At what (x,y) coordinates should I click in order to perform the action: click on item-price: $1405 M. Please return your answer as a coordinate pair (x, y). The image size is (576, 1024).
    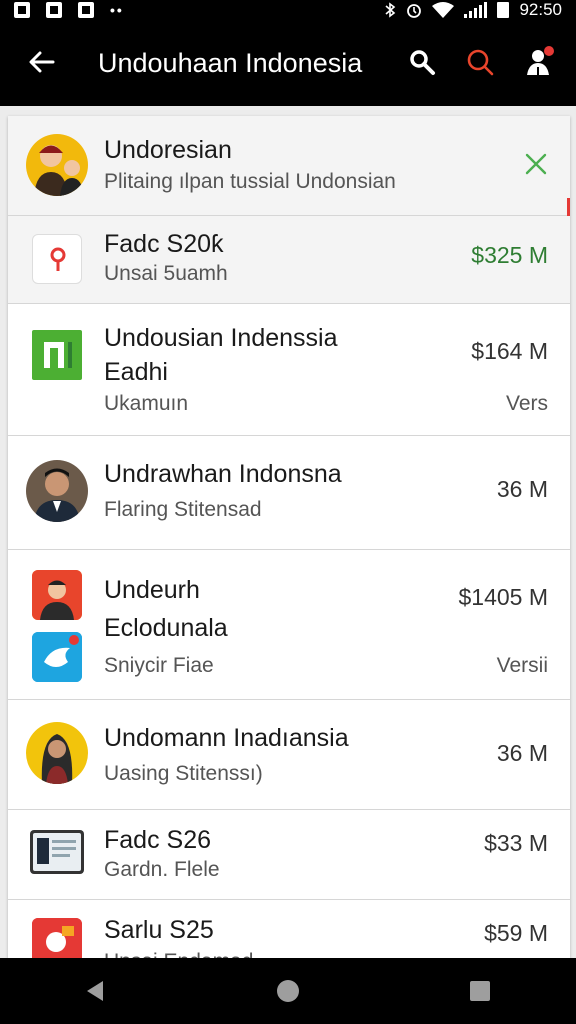
    Looking at the image, I should click on (503, 597).